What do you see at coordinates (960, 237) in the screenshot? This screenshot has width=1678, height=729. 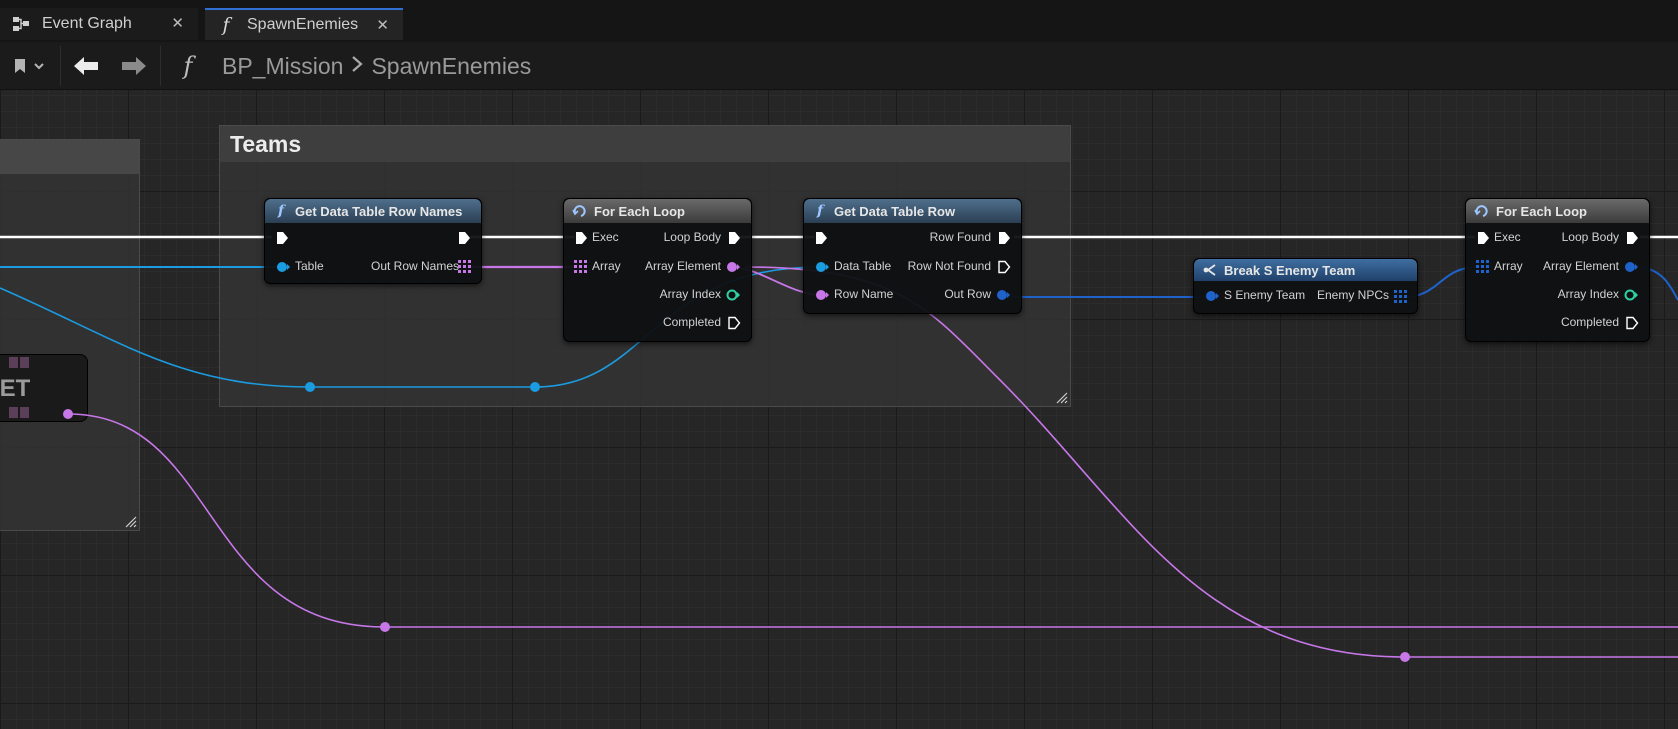 I see `pin-label-row-found: Row Found` at bounding box center [960, 237].